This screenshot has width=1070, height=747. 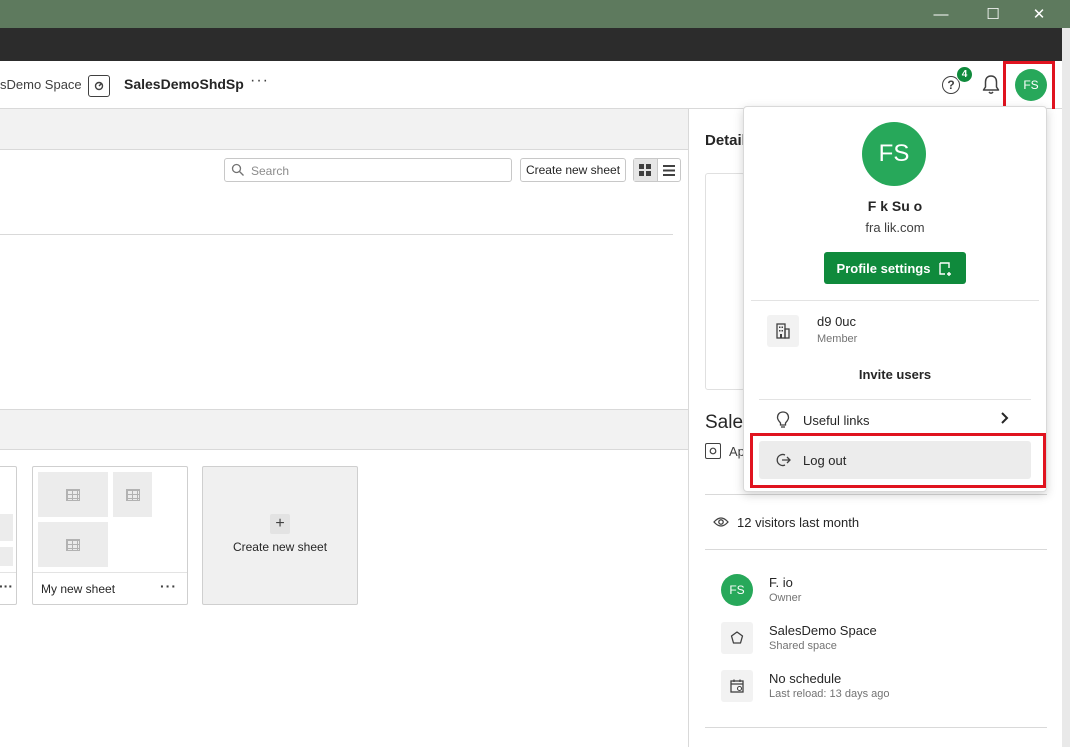 I want to click on app-more-button: ···, so click(x=259, y=81).